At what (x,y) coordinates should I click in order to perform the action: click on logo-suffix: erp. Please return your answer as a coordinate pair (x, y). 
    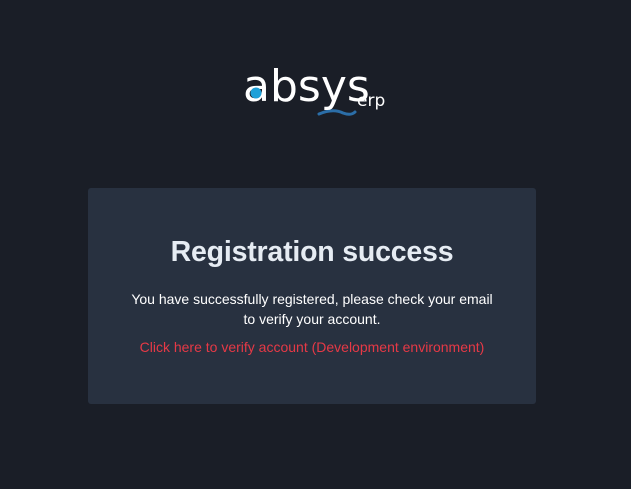
    Looking at the image, I should click on (371, 101).